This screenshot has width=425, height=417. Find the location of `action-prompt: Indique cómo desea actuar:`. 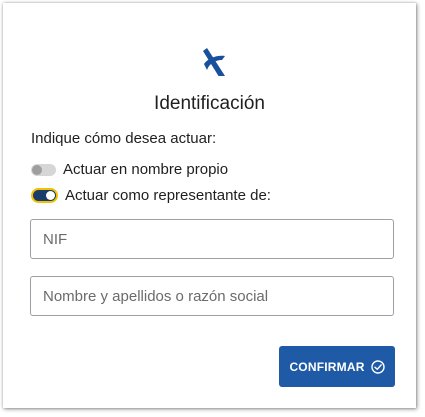

action-prompt: Indique cómo desea actuar: is located at coordinates (124, 138).